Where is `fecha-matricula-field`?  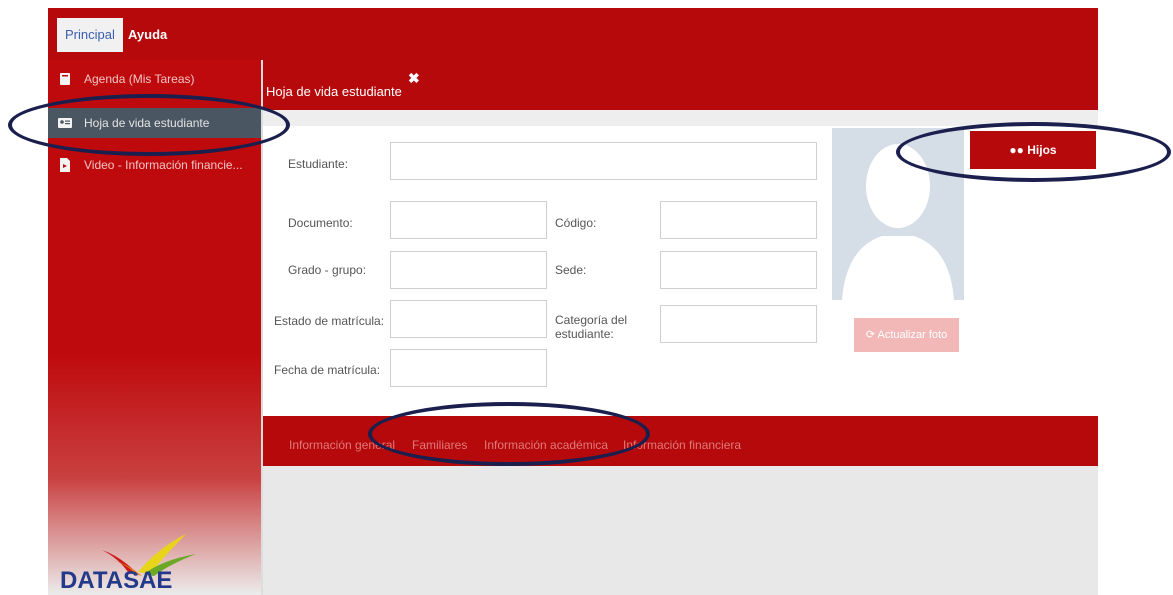
fecha-matricula-field is located at coordinates (468, 368).